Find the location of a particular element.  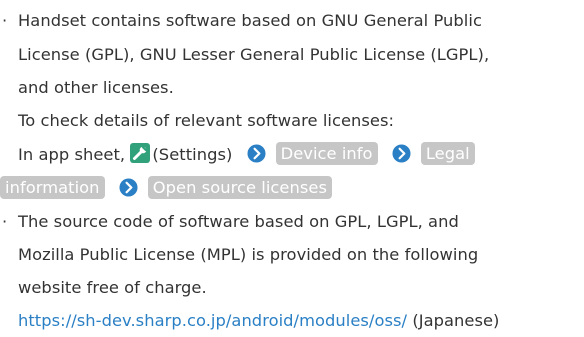

link-suffix: (Japanese) is located at coordinates (456, 320).